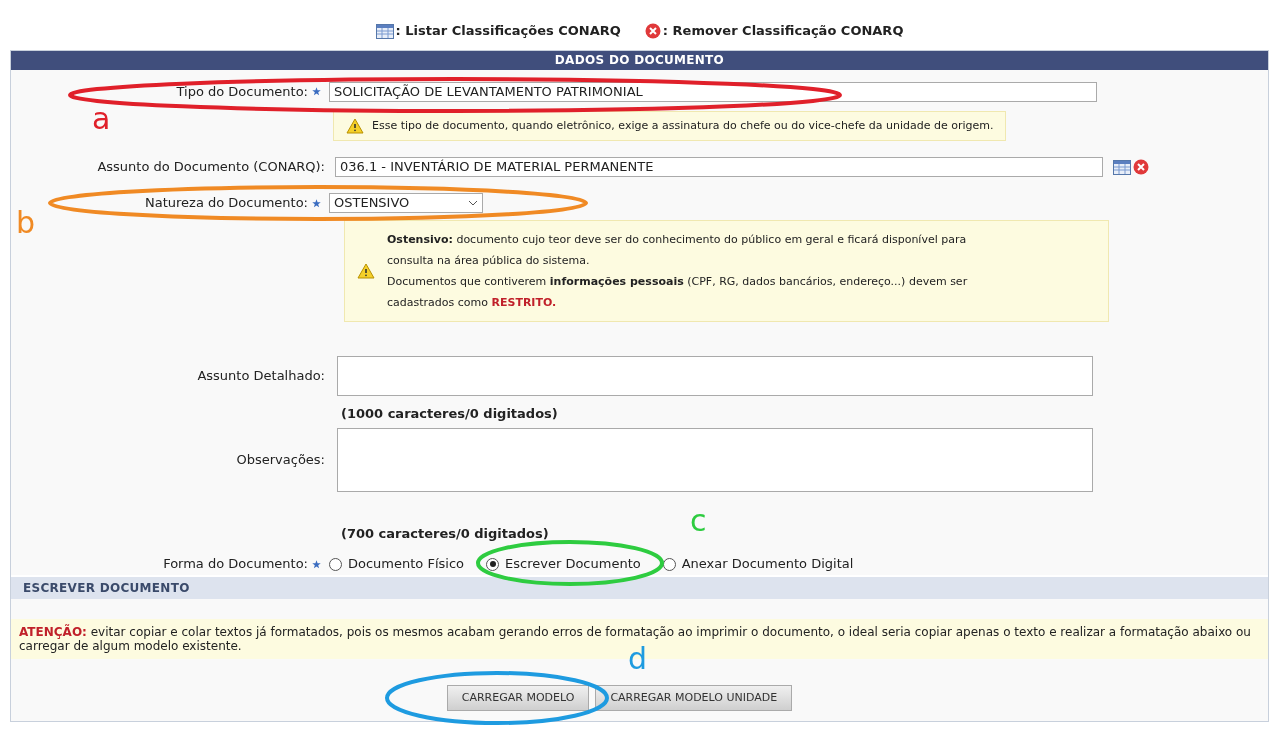 The height and width of the screenshot is (747, 1279). What do you see at coordinates (235, 564) in the screenshot?
I see `field-label: Forma do Documento:` at bounding box center [235, 564].